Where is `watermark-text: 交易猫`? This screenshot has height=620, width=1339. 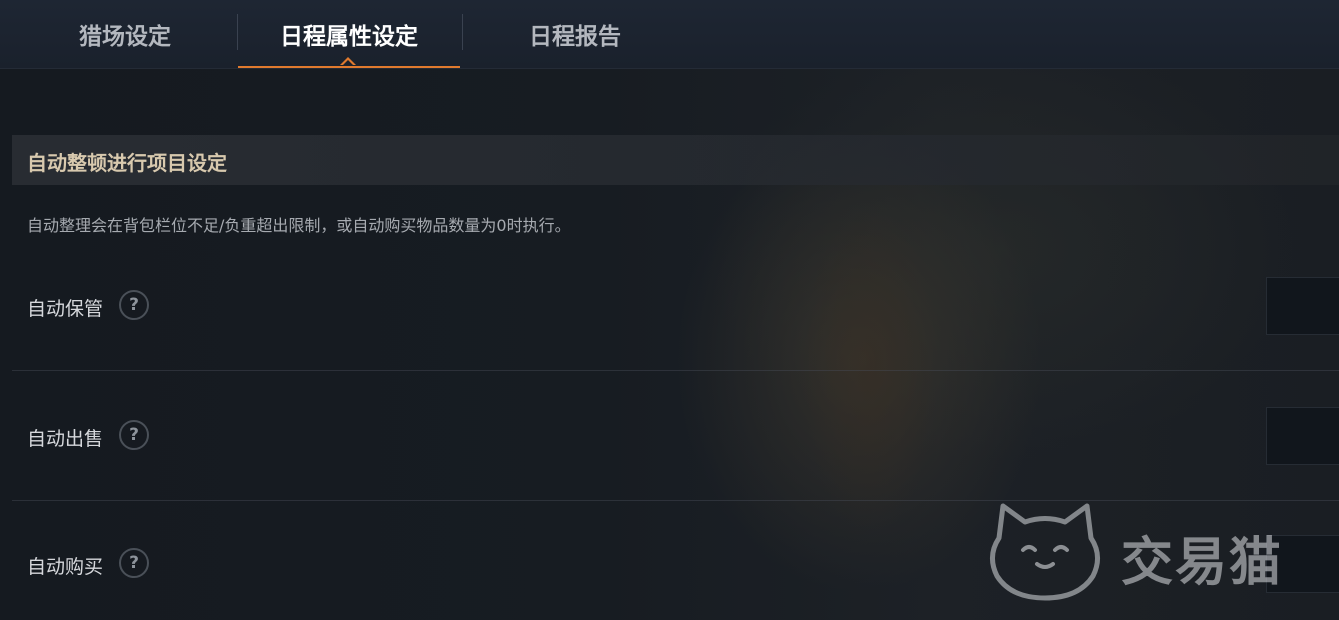
watermark-text: 交易猫 is located at coordinates (1202, 563).